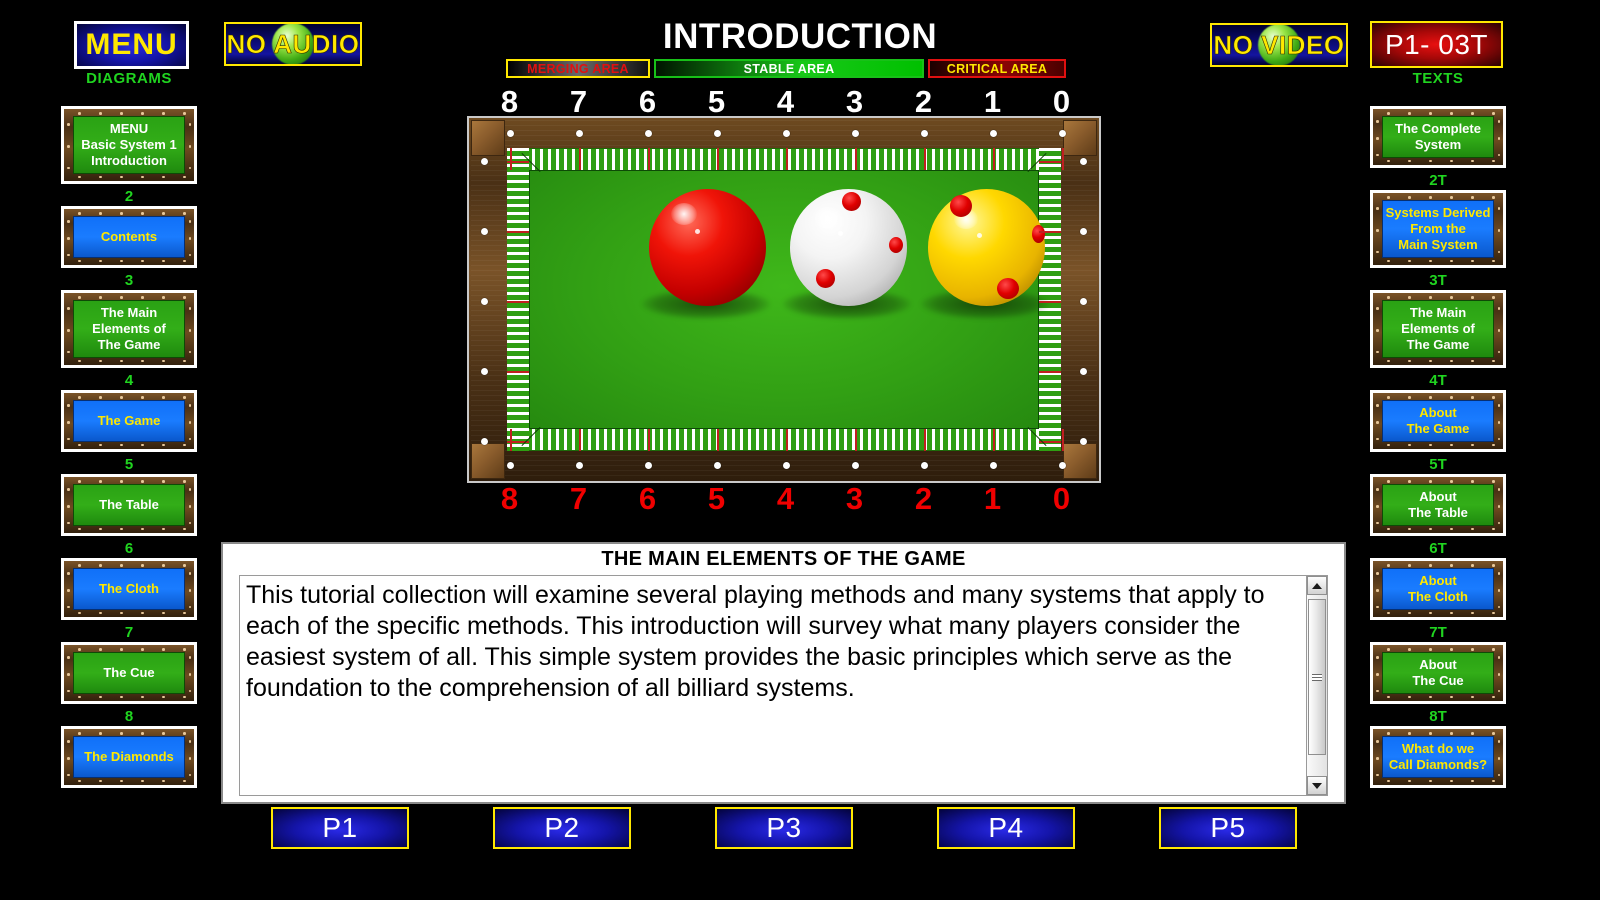  I want to click on diagram-item-6: 7 The Cue, so click(129, 664).